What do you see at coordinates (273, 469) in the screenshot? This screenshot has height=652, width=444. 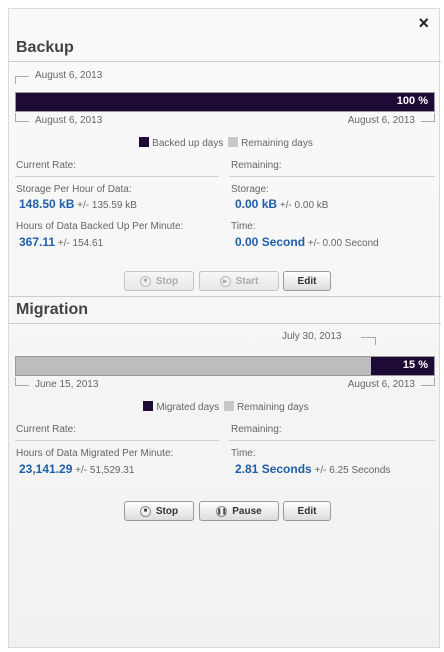 I see `time-number: 2.81 Seconds` at bounding box center [273, 469].